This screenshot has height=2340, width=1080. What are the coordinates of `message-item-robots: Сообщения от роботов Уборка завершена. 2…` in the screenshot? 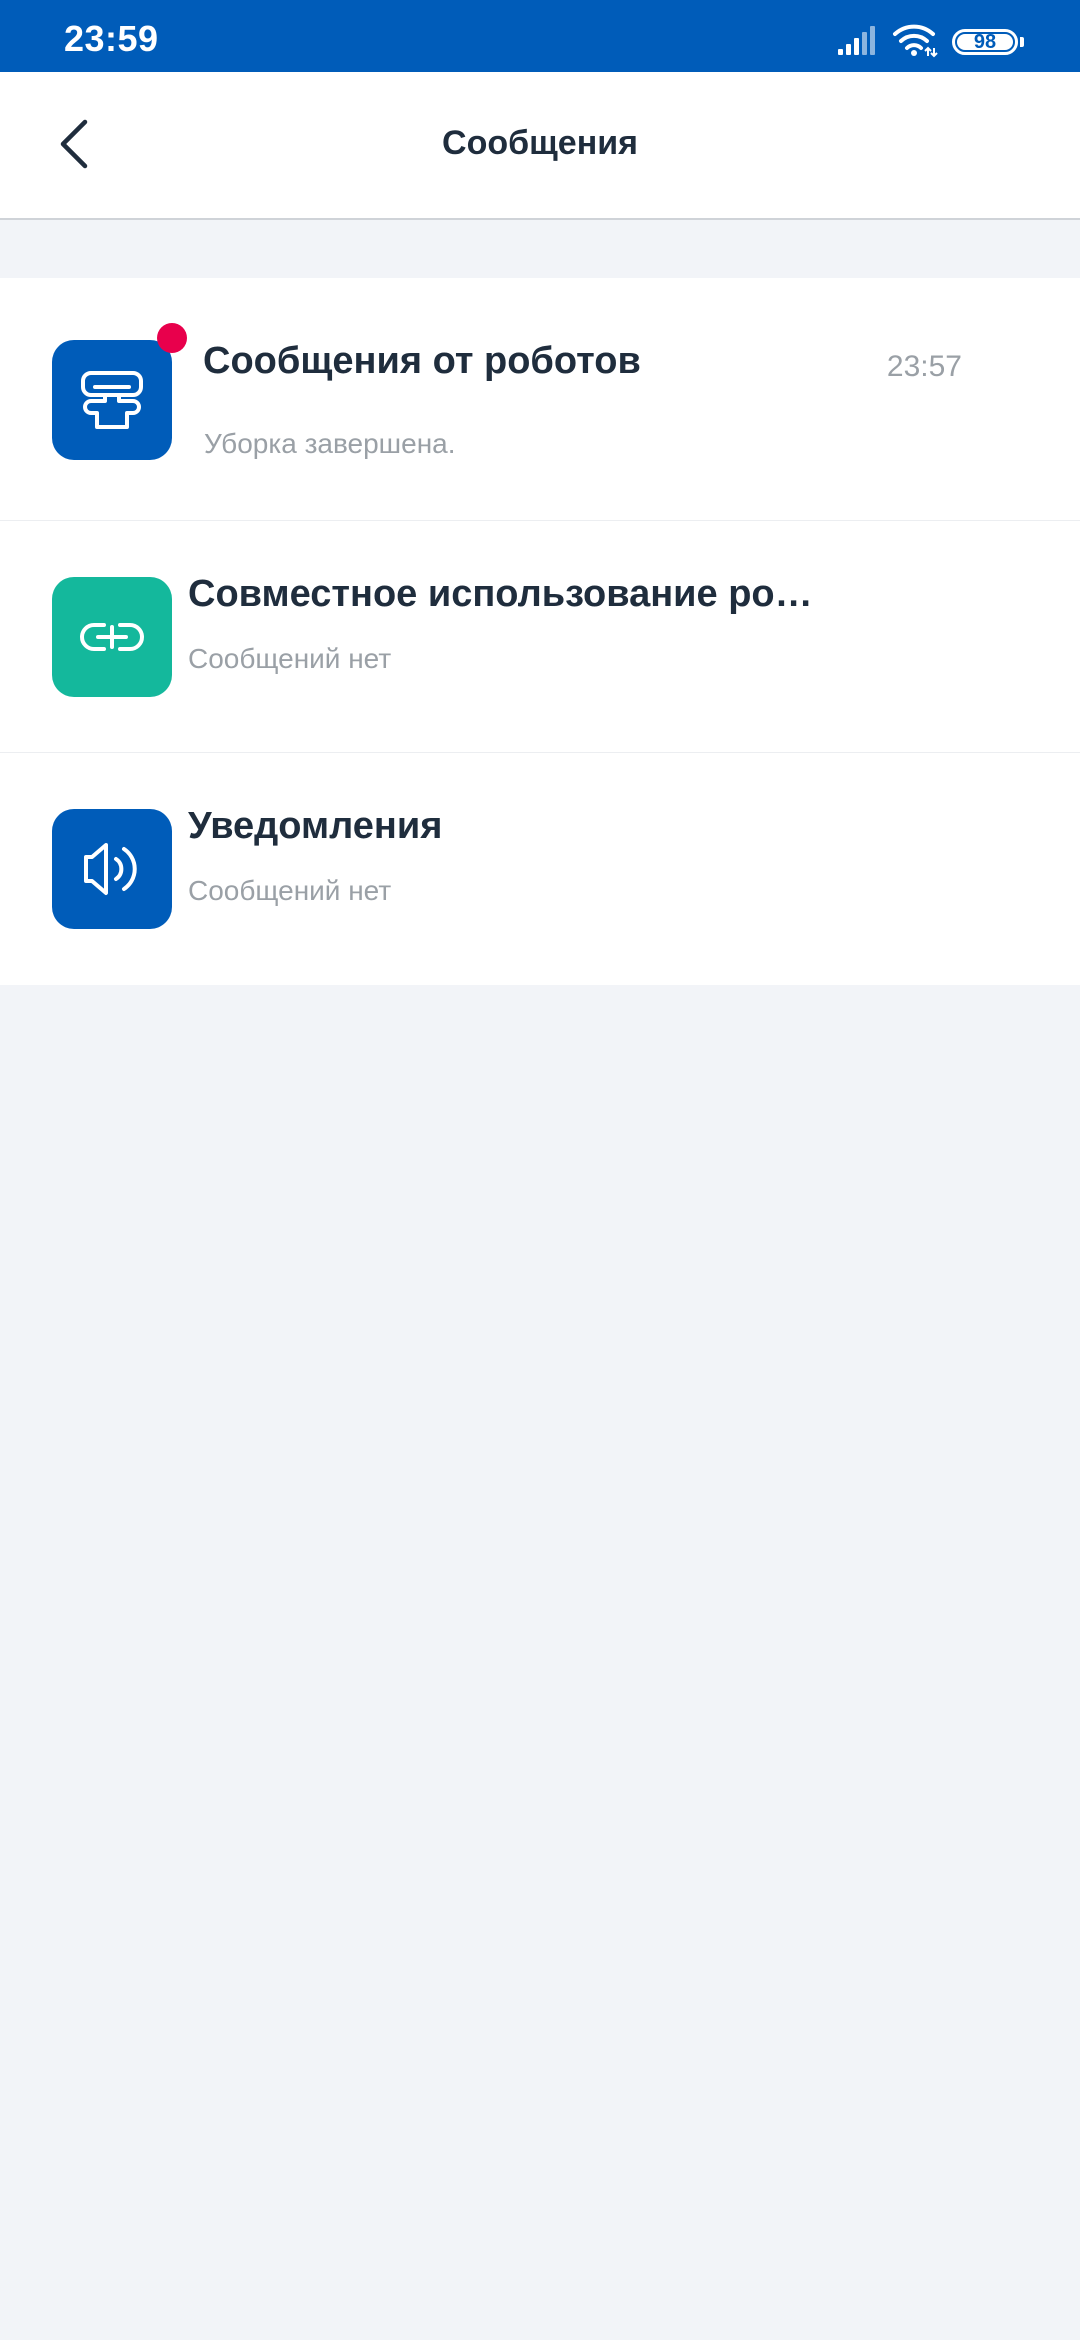 It's located at (540, 399).